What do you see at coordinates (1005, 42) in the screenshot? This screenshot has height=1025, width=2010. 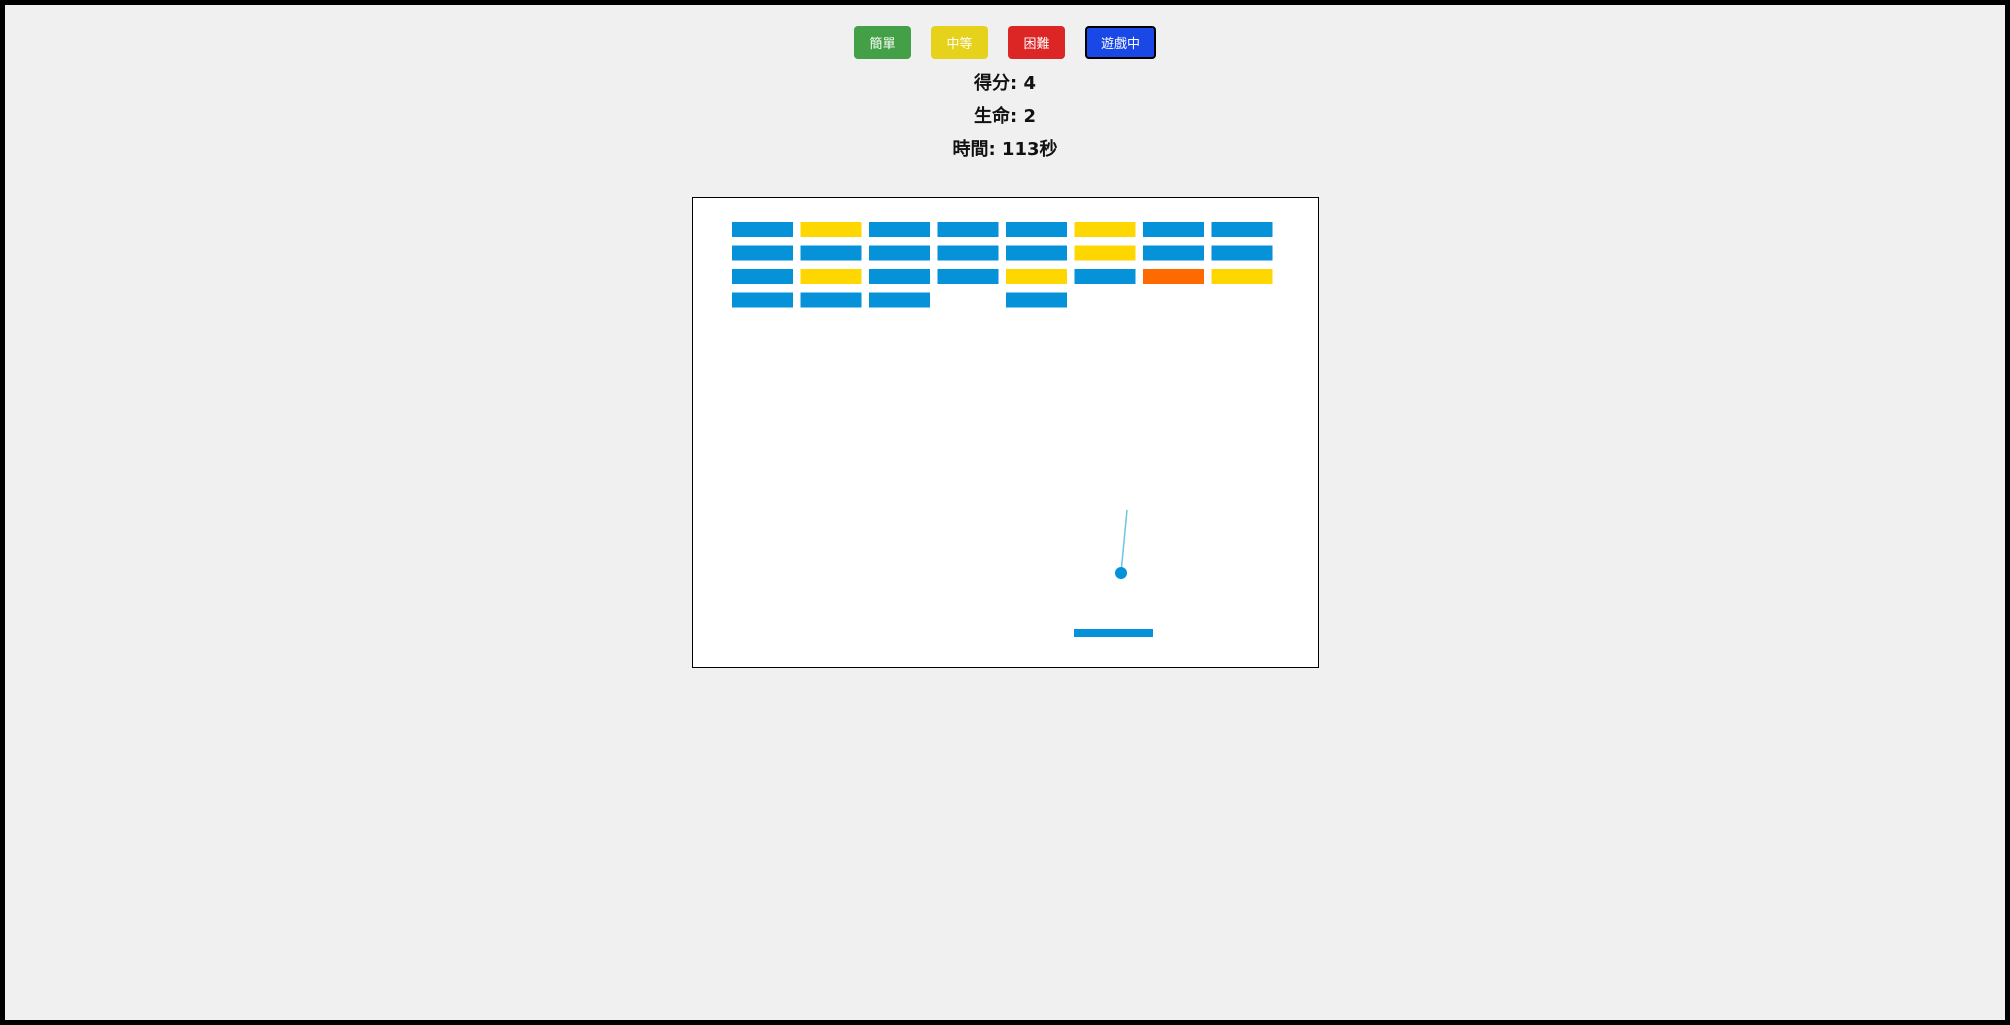 I see `difficulty-toolbar: 簡單 中等 困難 遊戲中` at bounding box center [1005, 42].